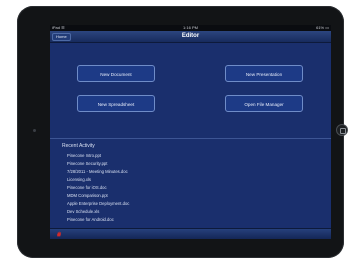  Describe the element at coordinates (59, 234) in the screenshot. I see `red-hand-icon` at that location.